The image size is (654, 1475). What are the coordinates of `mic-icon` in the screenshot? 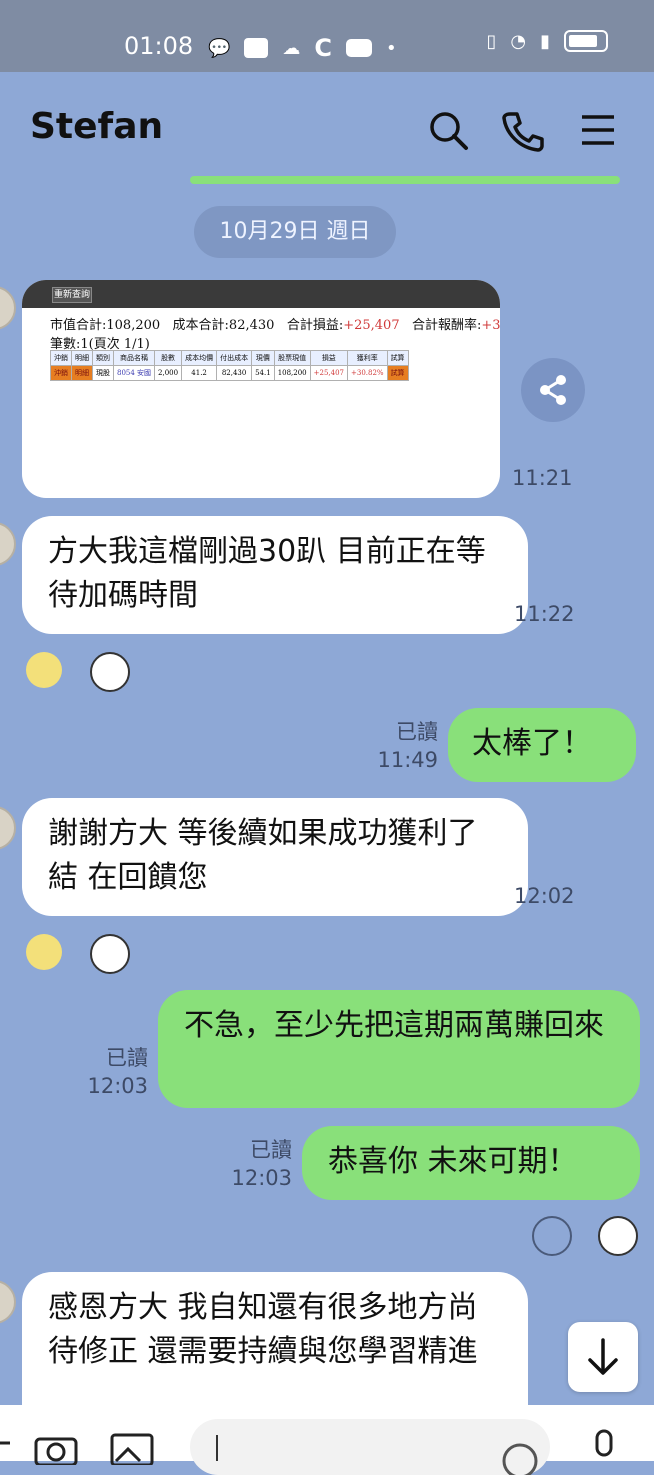 It's located at (604, 1447).